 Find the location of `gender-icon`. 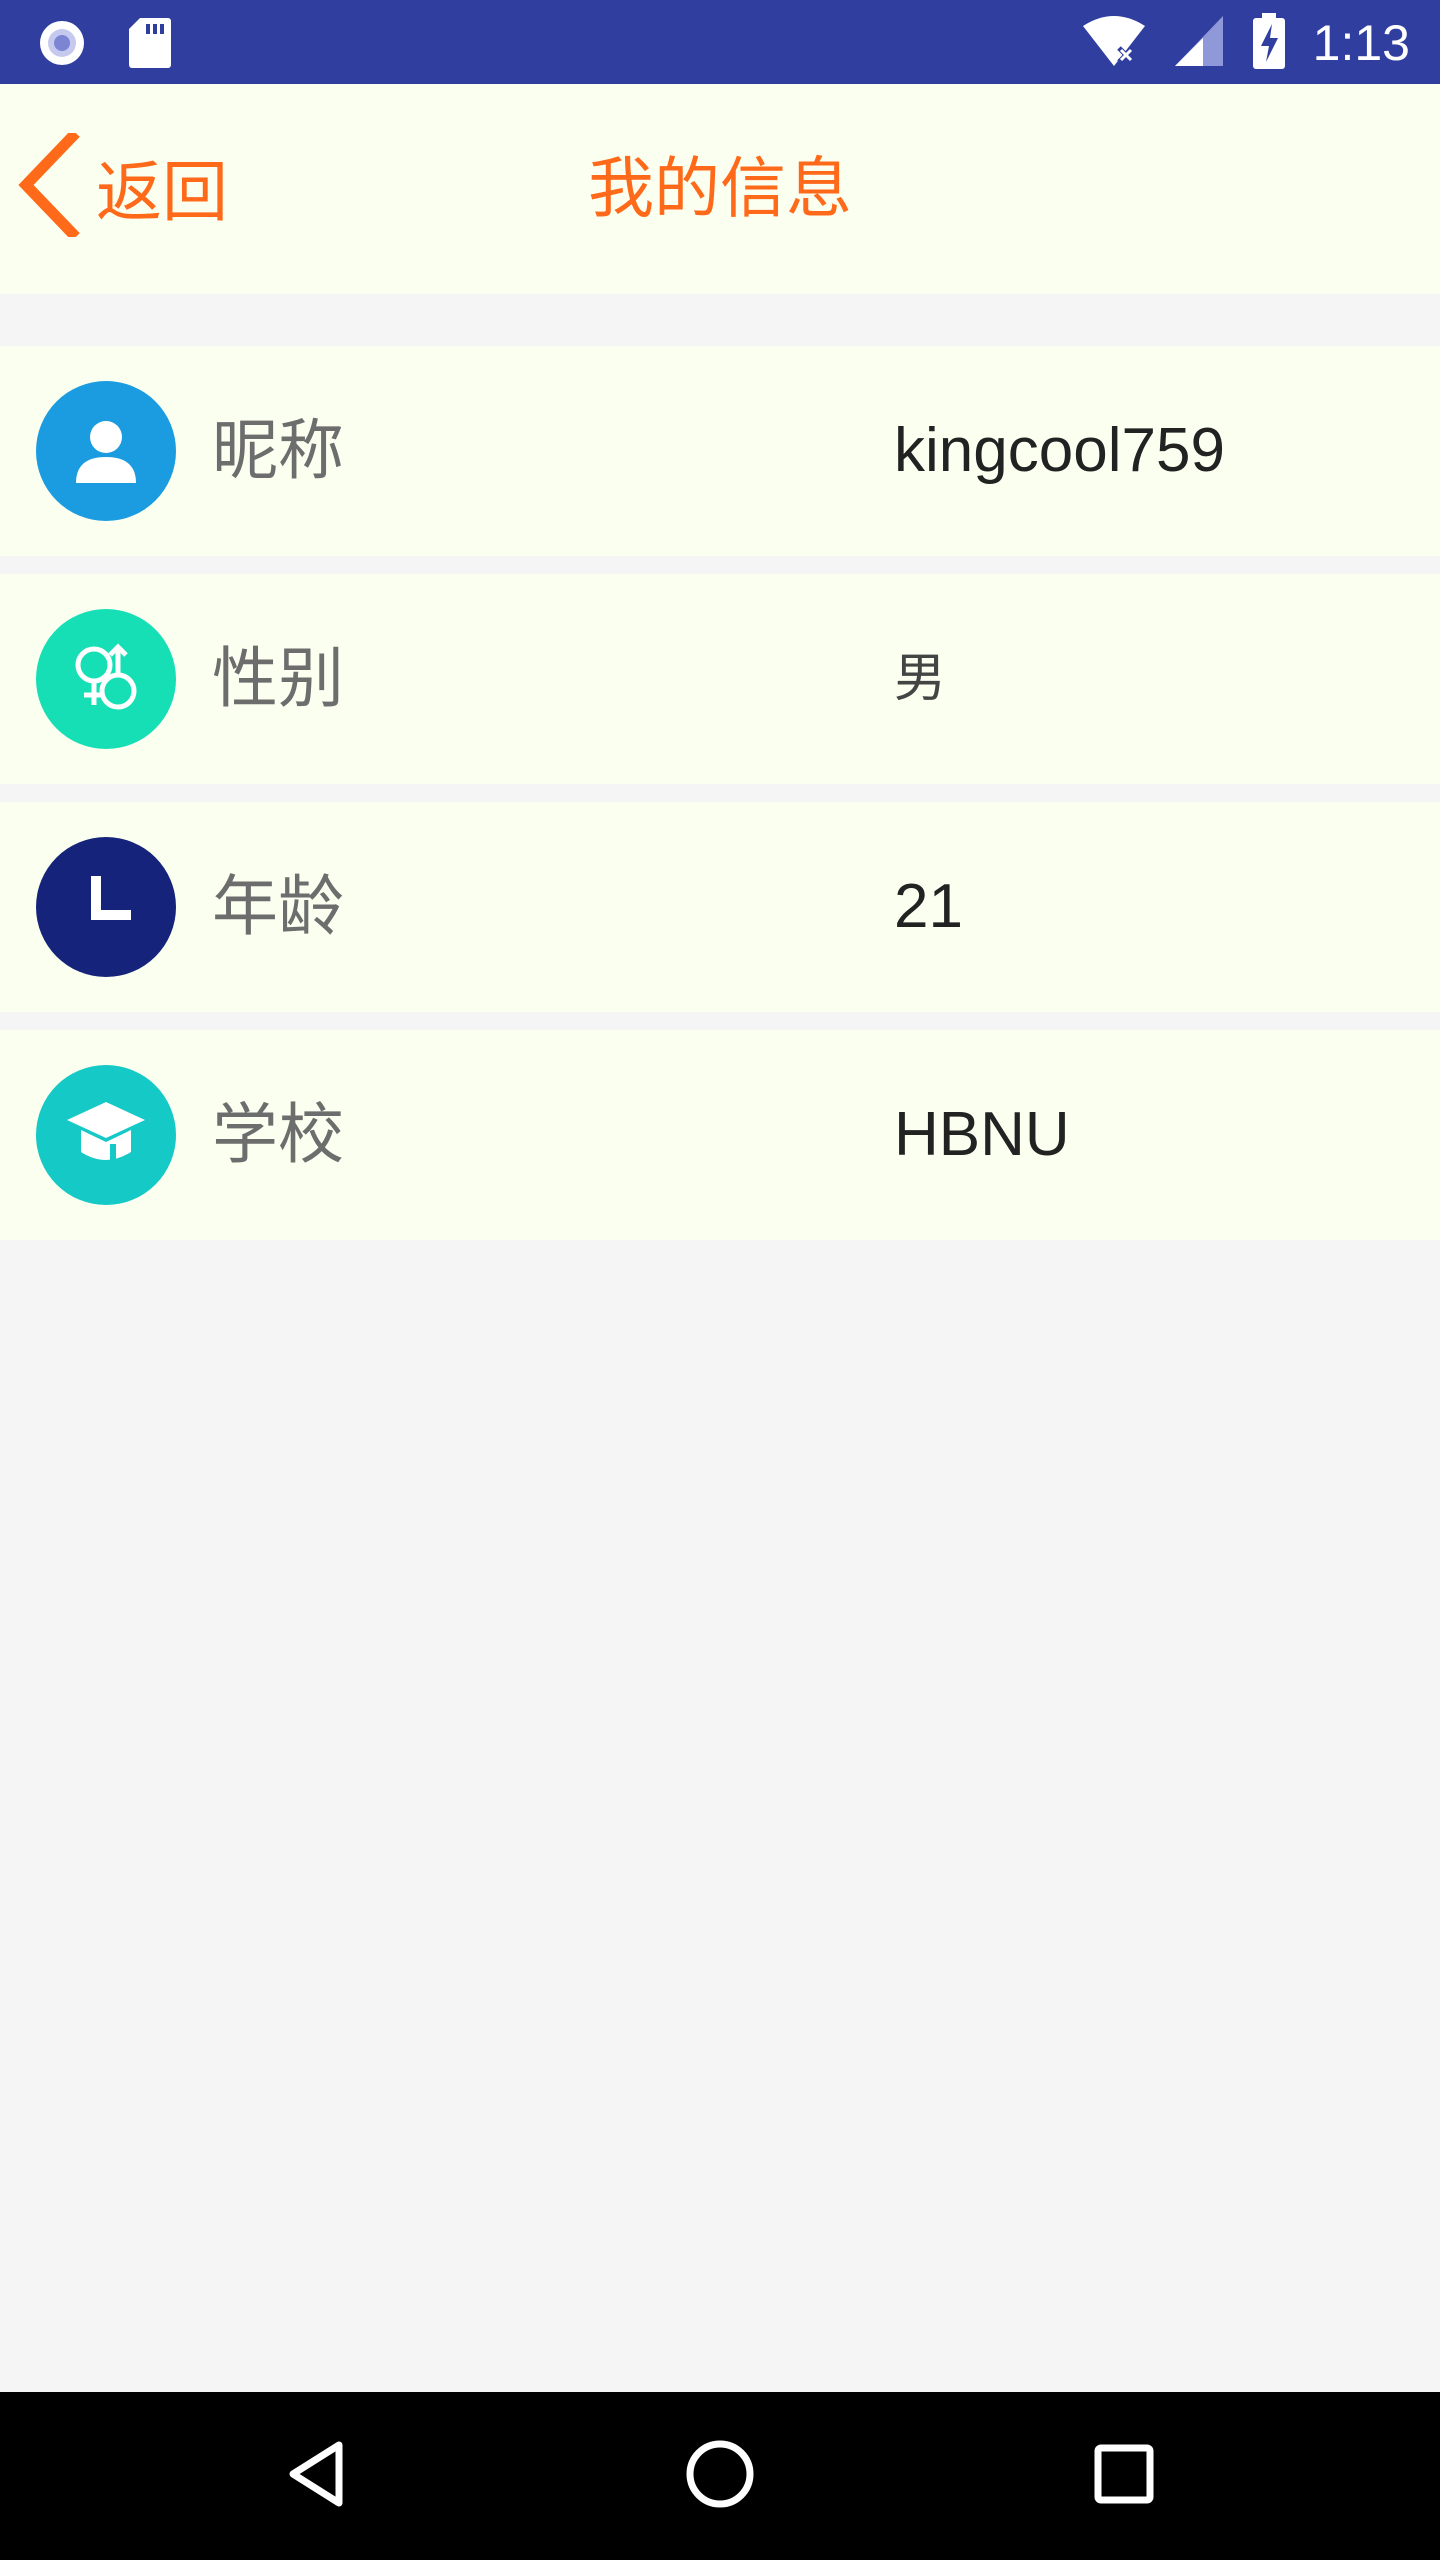

gender-icon is located at coordinates (106, 679).